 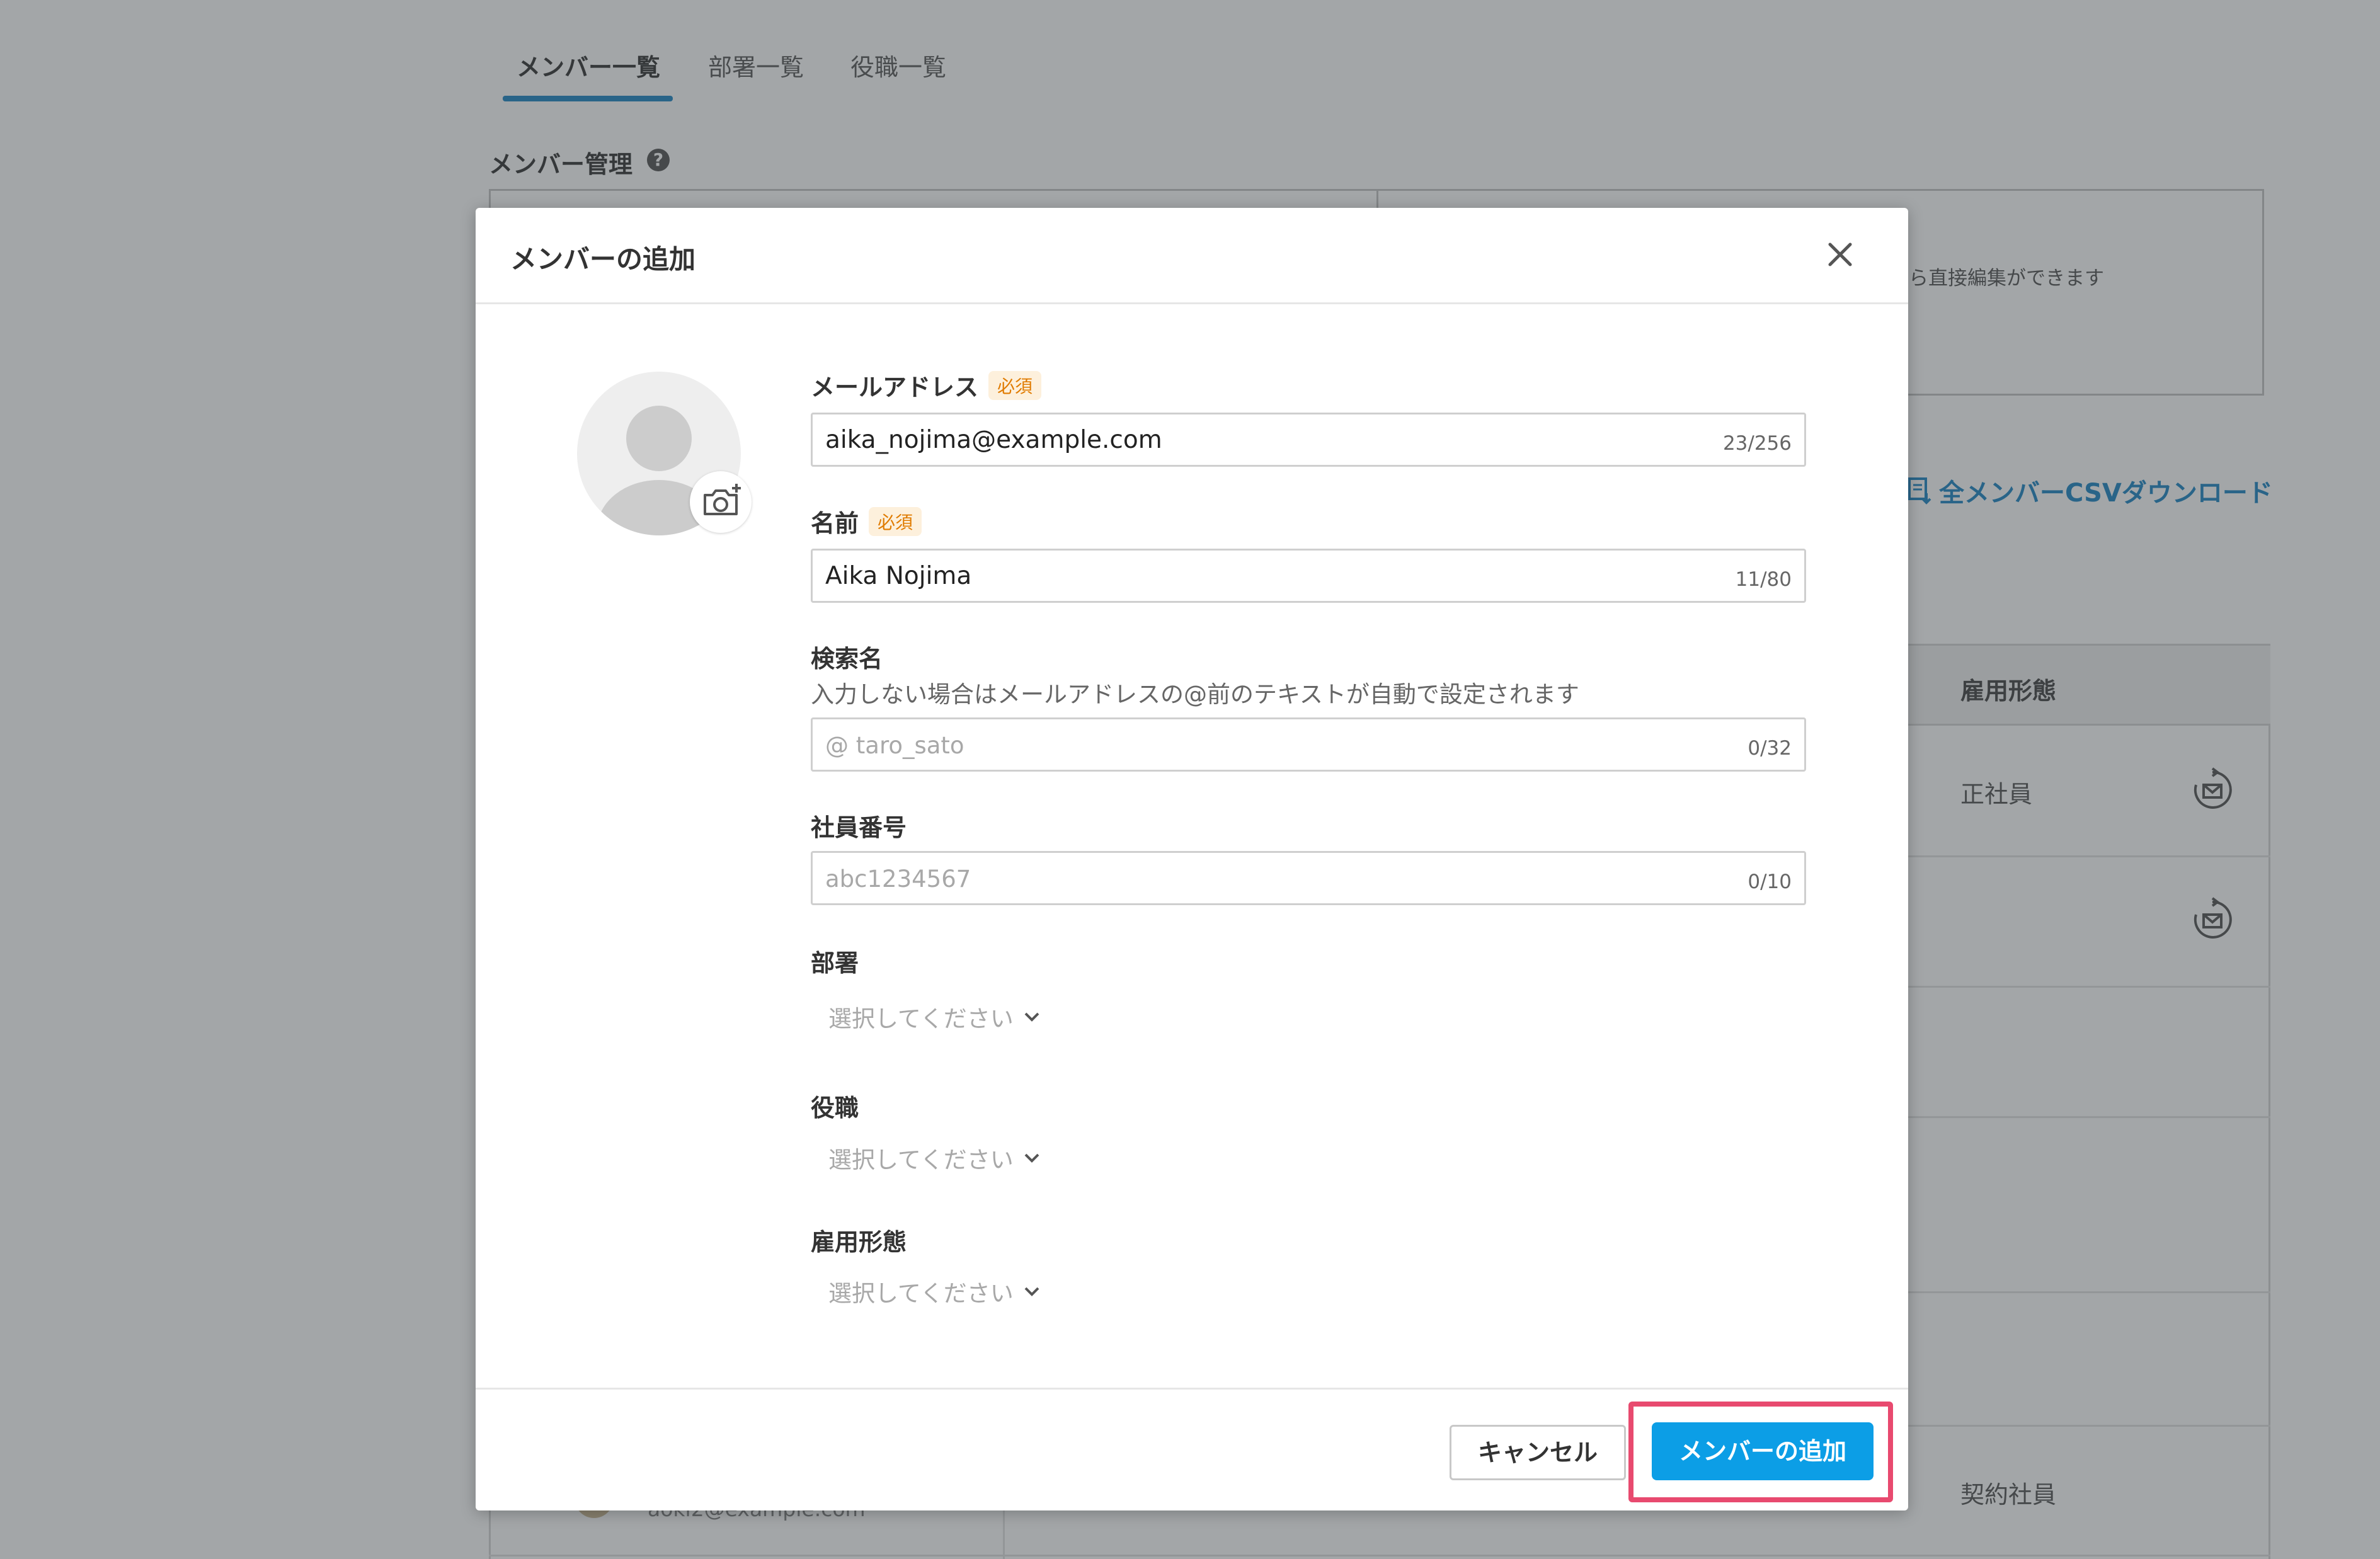 I want to click on employee-number-placeholder: abc1234567, so click(x=898, y=879).